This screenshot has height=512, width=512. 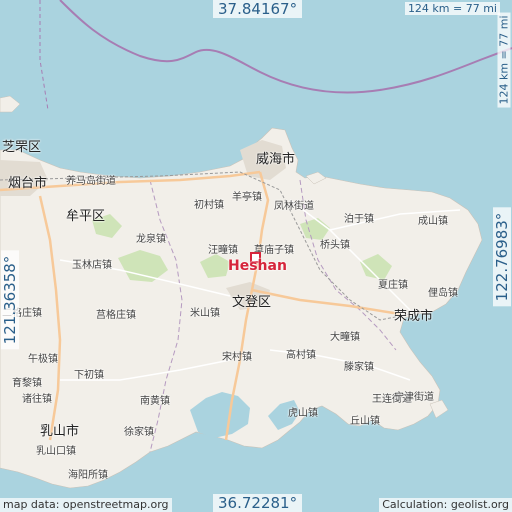 What do you see at coordinates (452, 8) in the screenshot?
I see `scale-horizontal-label: 124 km = 77 mi` at bounding box center [452, 8].